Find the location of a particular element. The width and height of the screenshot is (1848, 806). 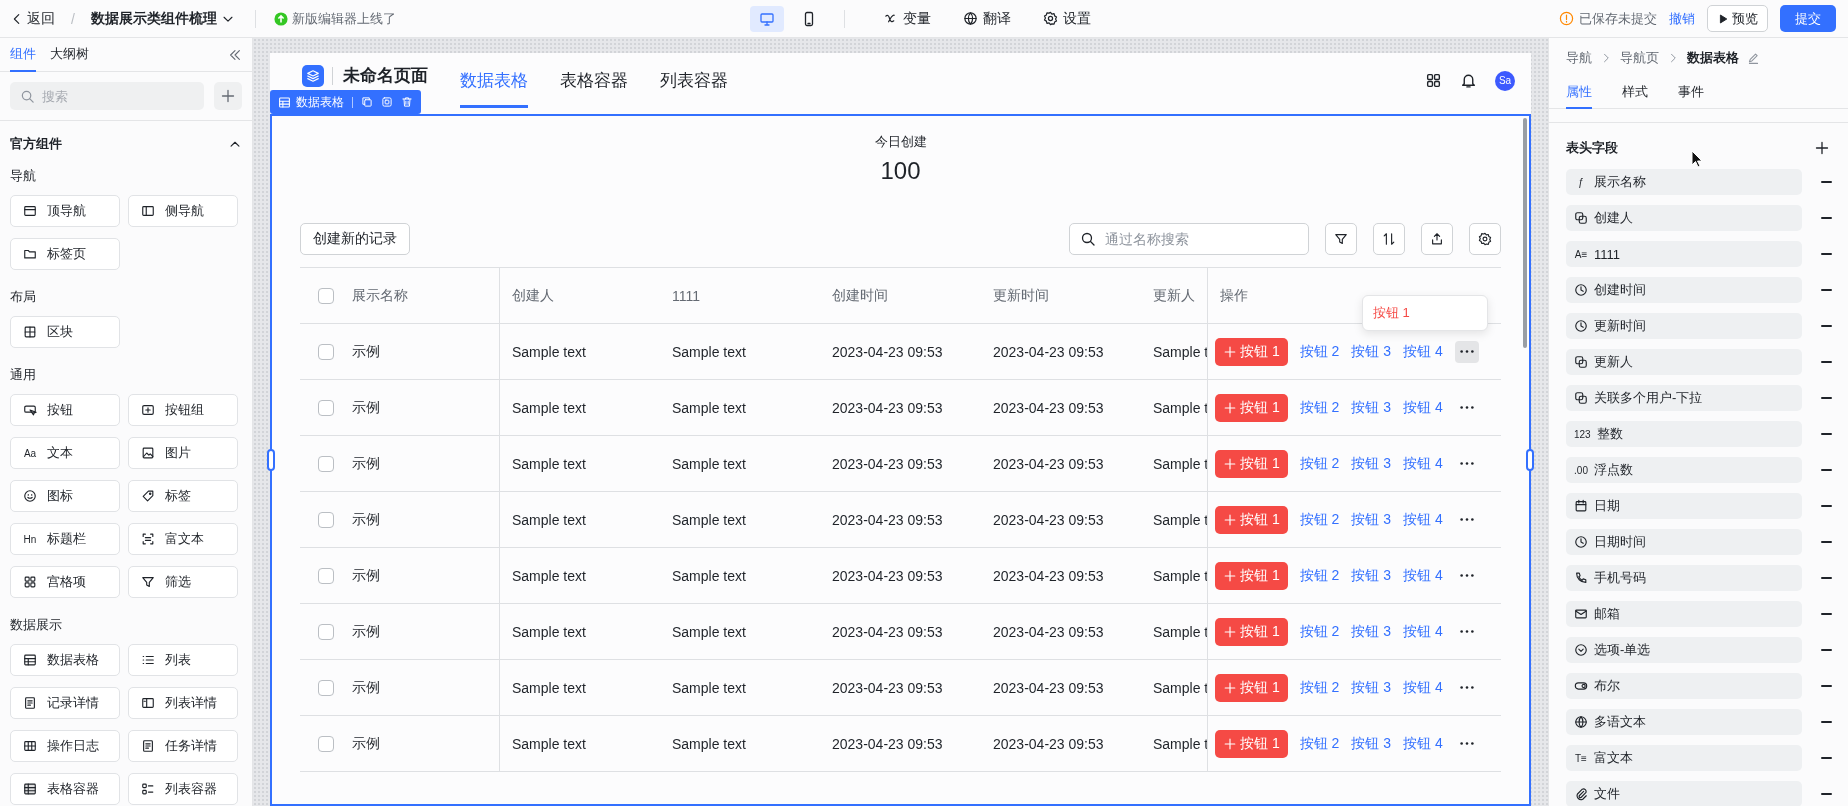

more-button is located at coordinates (1466, 351).